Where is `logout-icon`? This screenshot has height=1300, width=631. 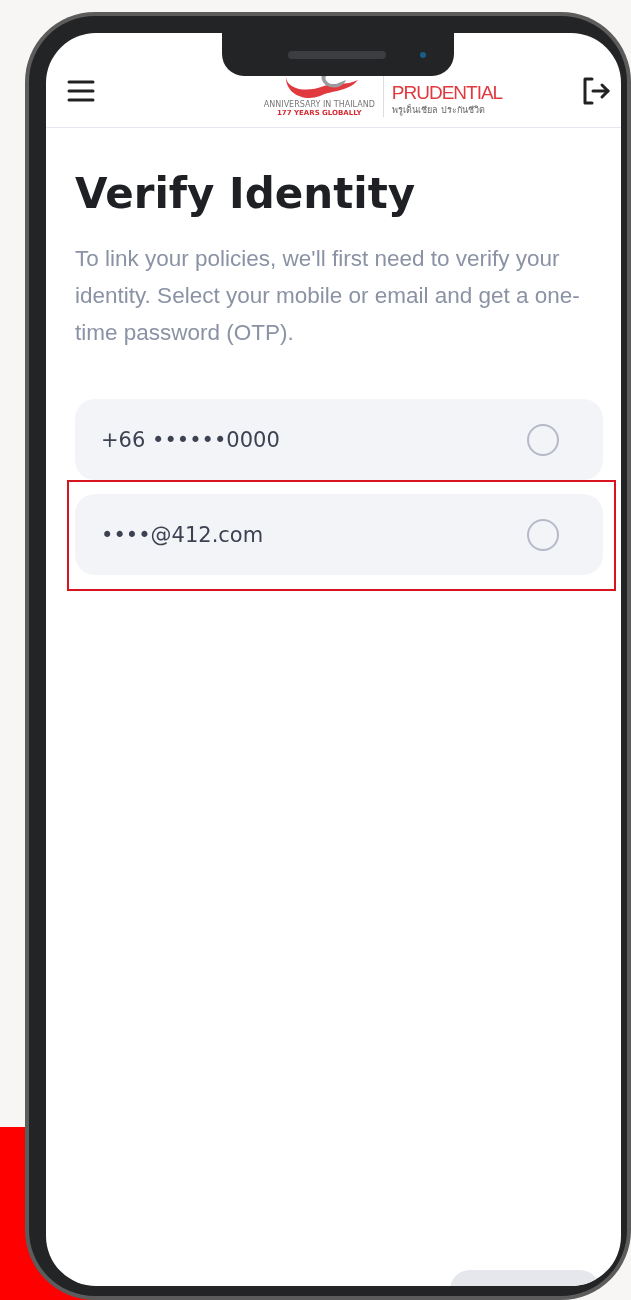
logout-icon is located at coordinates (596, 91).